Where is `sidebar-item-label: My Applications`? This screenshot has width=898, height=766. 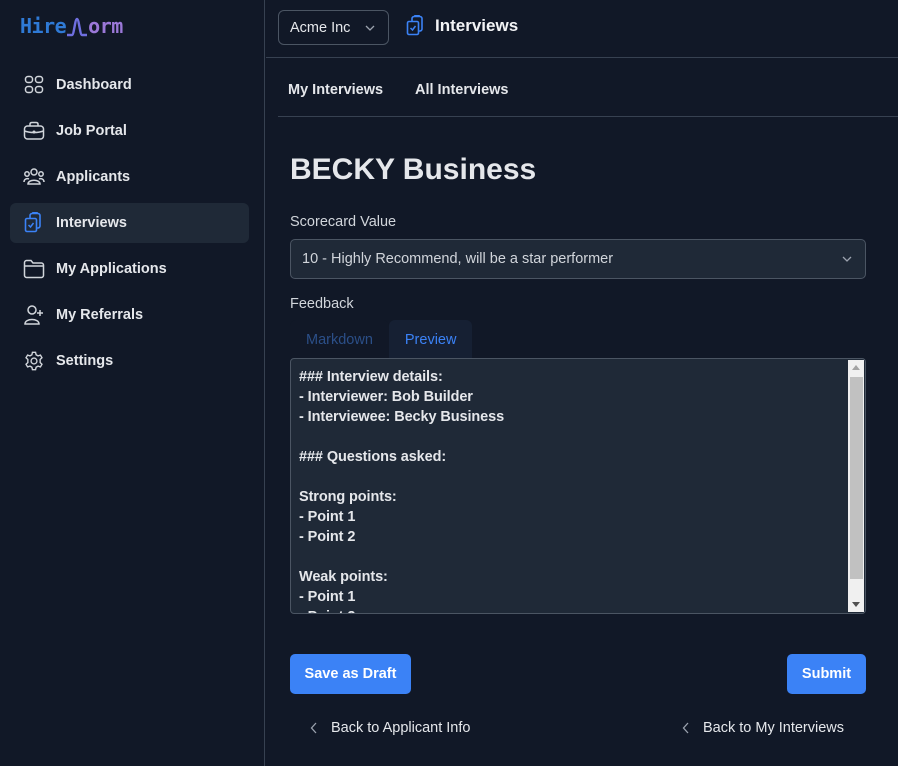 sidebar-item-label: My Applications is located at coordinates (111, 269).